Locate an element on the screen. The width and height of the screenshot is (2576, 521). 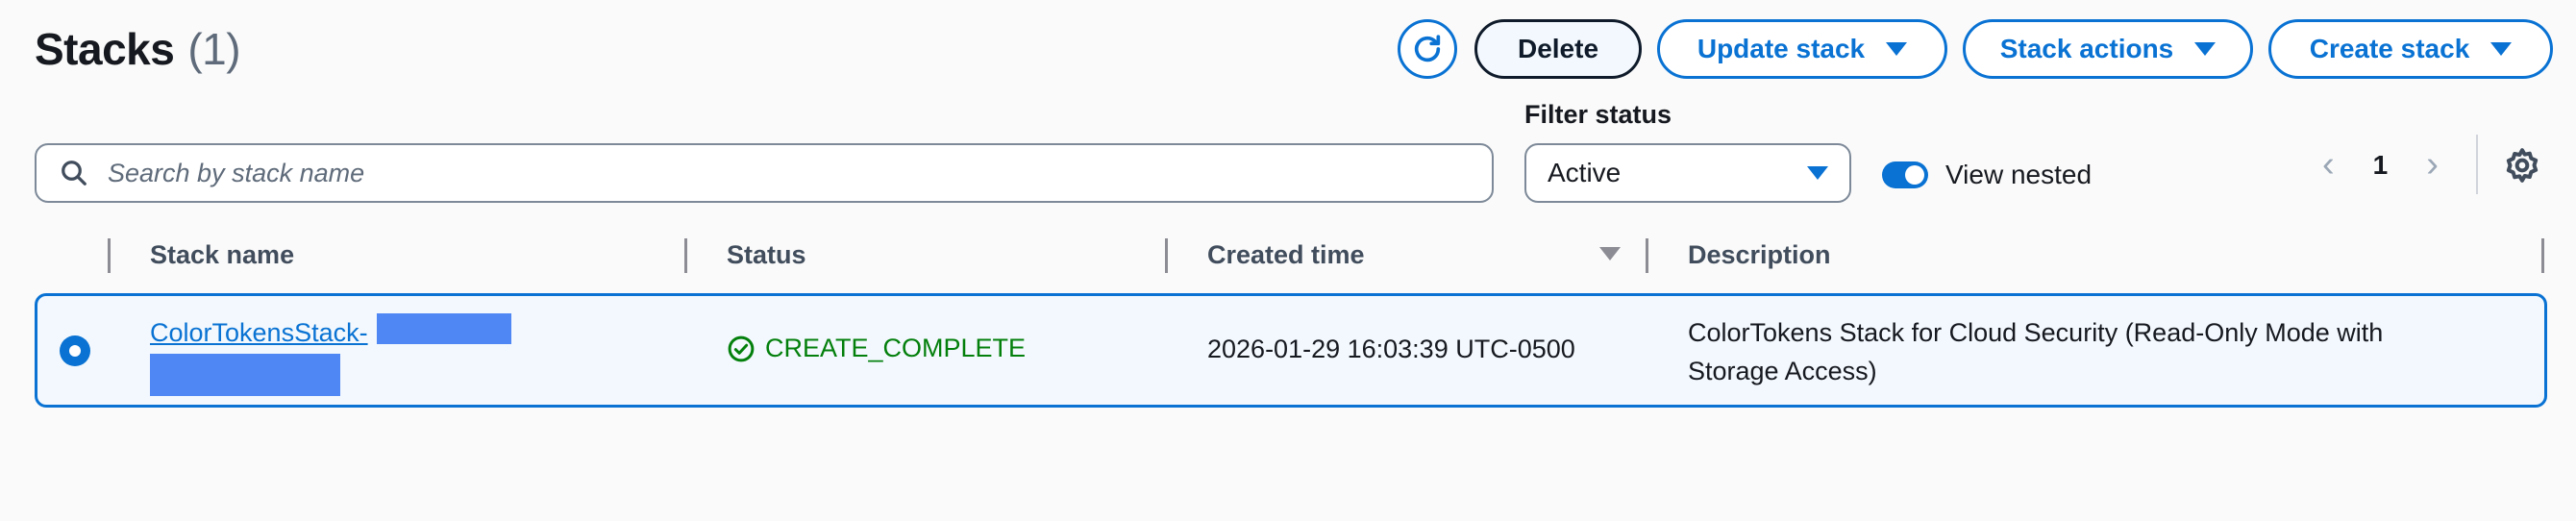
update-stack-label: Update stack is located at coordinates (1781, 48).